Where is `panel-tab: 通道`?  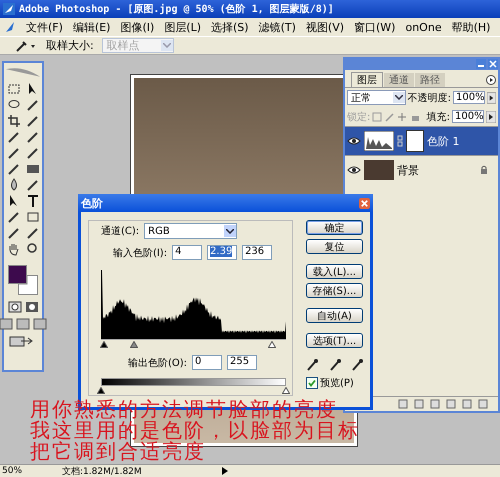
panel-tab: 通道 is located at coordinates (399, 80).